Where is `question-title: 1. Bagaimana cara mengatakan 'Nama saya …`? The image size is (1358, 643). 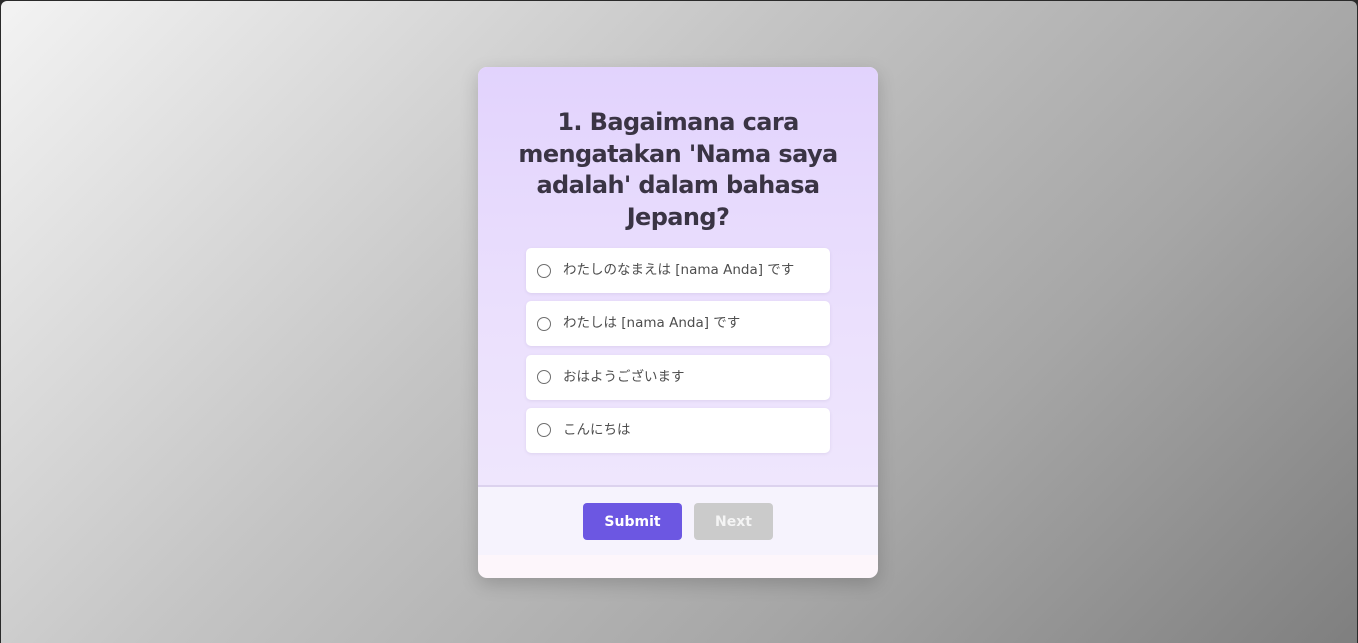 question-title: 1. Bagaimana cara mengatakan 'Nama saya … is located at coordinates (678, 169).